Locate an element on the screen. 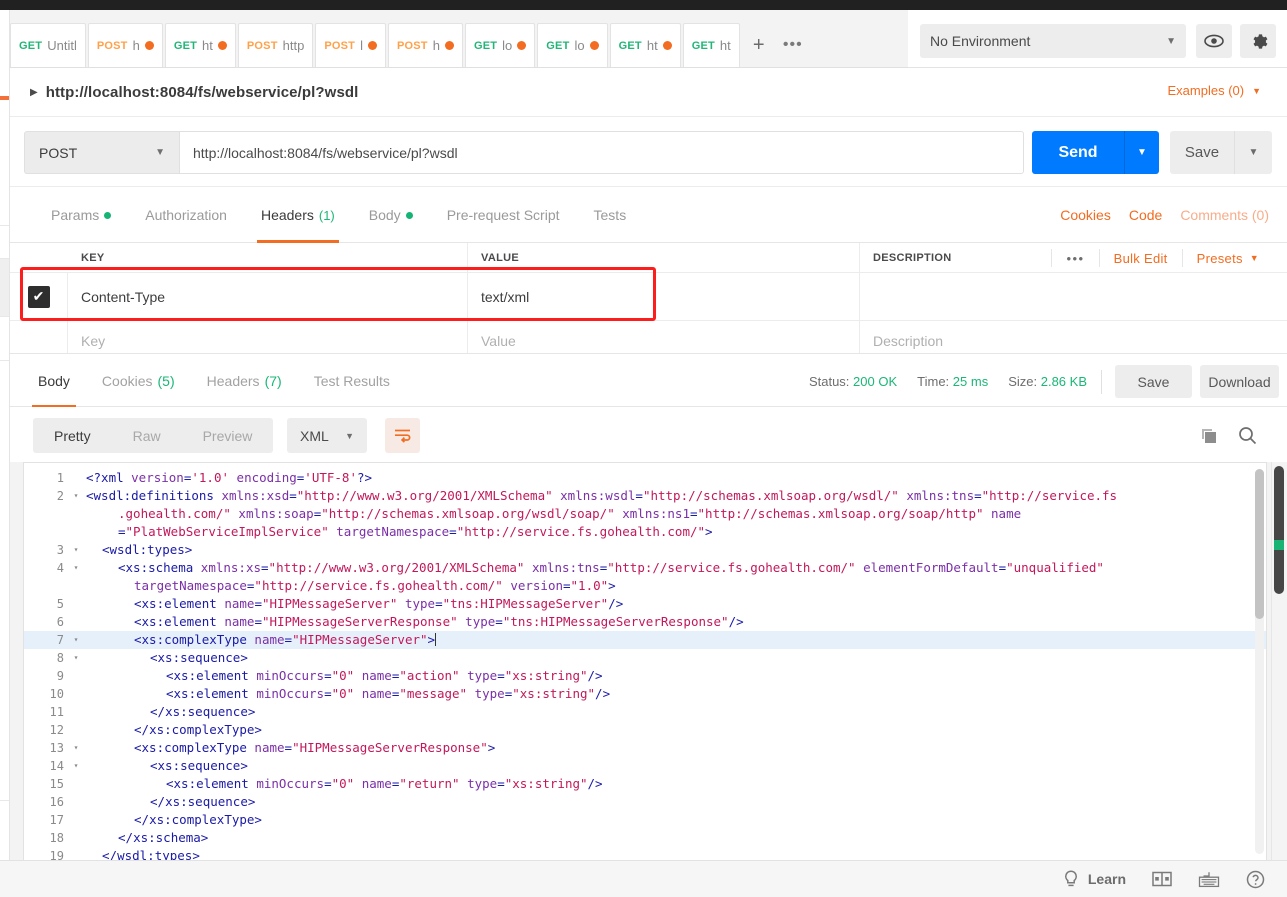 The width and height of the screenshot is (1287, 897). view-mode-preview: Preview is located at coordinates (228, 435).